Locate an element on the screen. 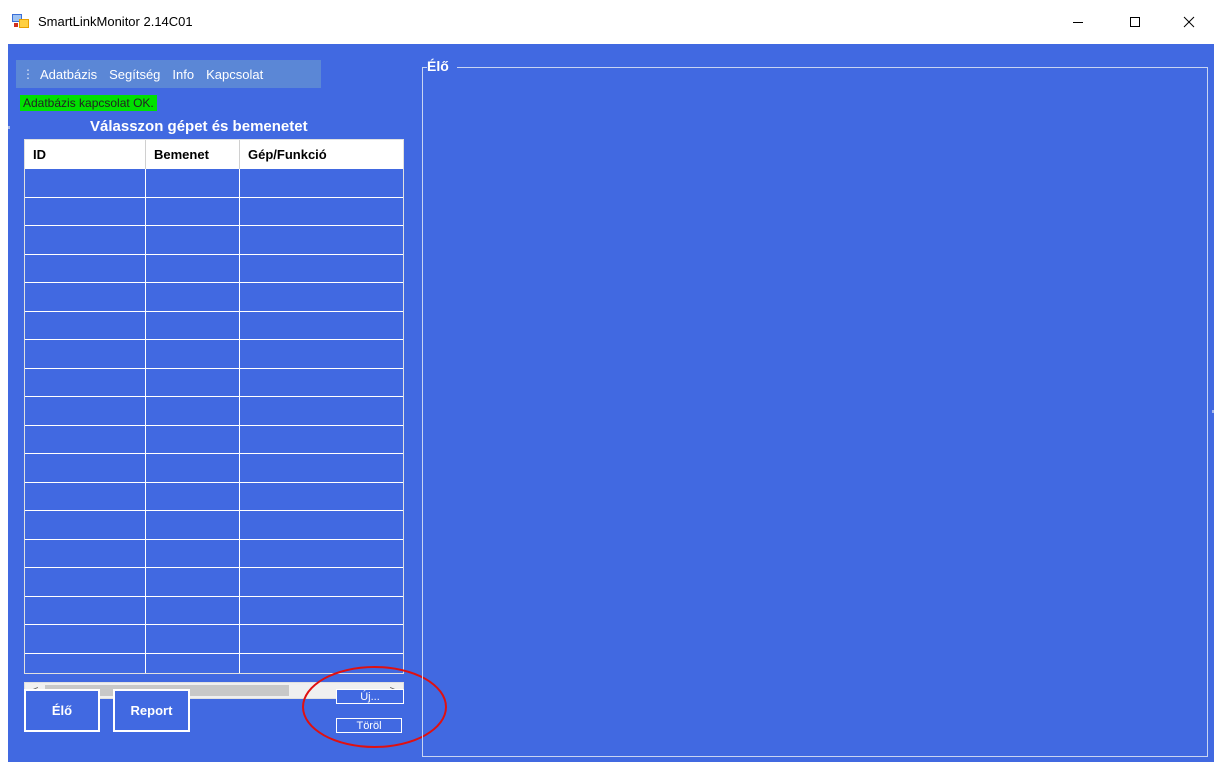 The image size is (1222, 762). maximize-button is located at coordinates (1135, 22).